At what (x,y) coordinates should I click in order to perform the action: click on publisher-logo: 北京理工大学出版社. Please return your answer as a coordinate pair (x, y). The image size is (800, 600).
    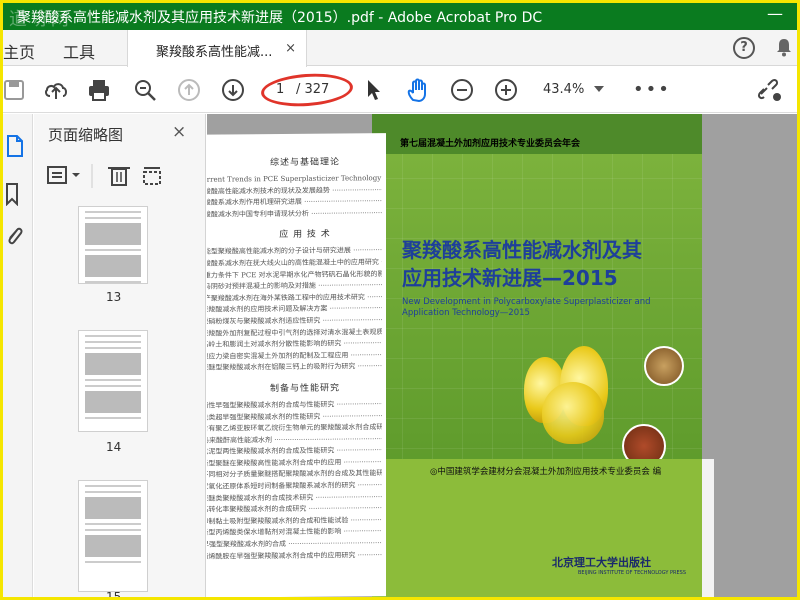
    Looking at the image, I should click on (601, 562).